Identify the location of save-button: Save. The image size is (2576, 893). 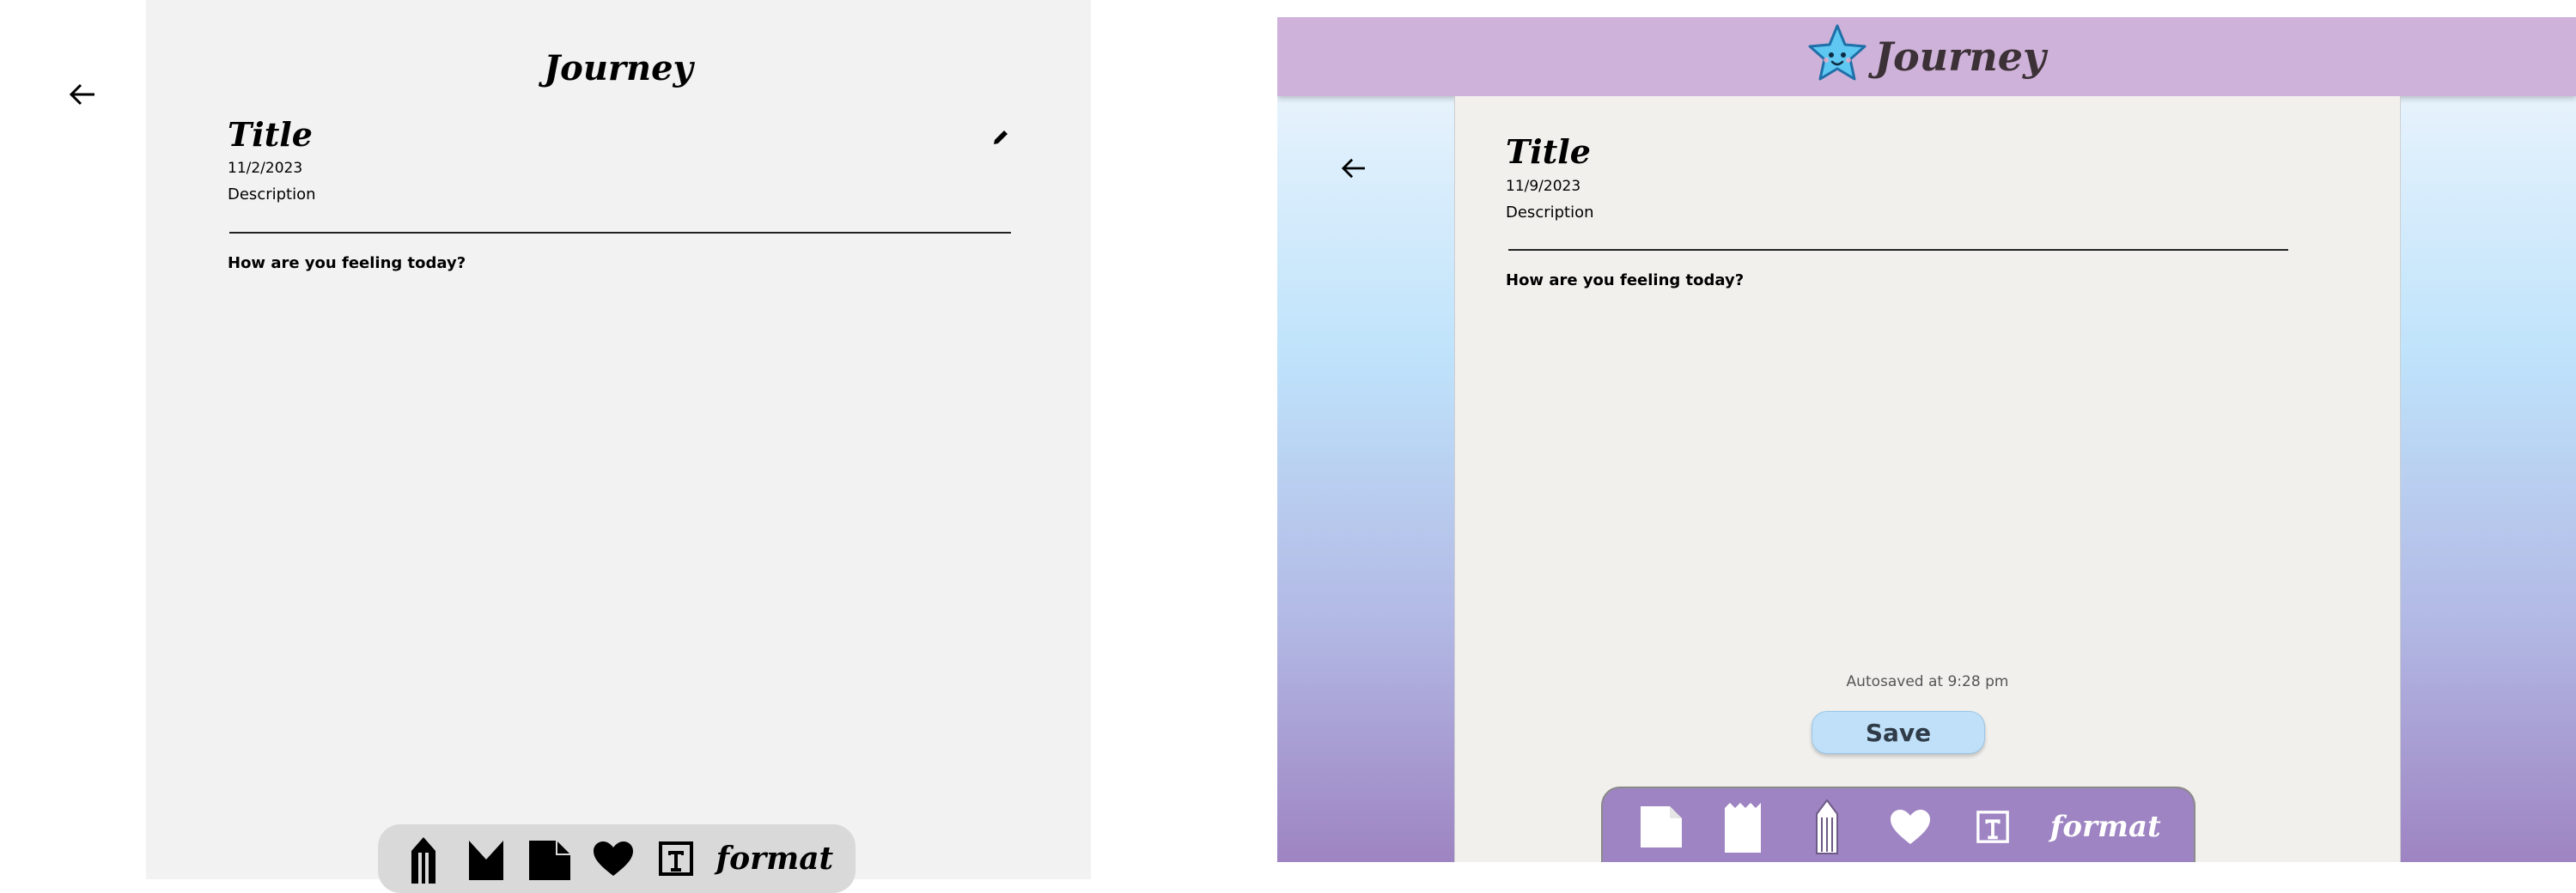
(1898, 732).